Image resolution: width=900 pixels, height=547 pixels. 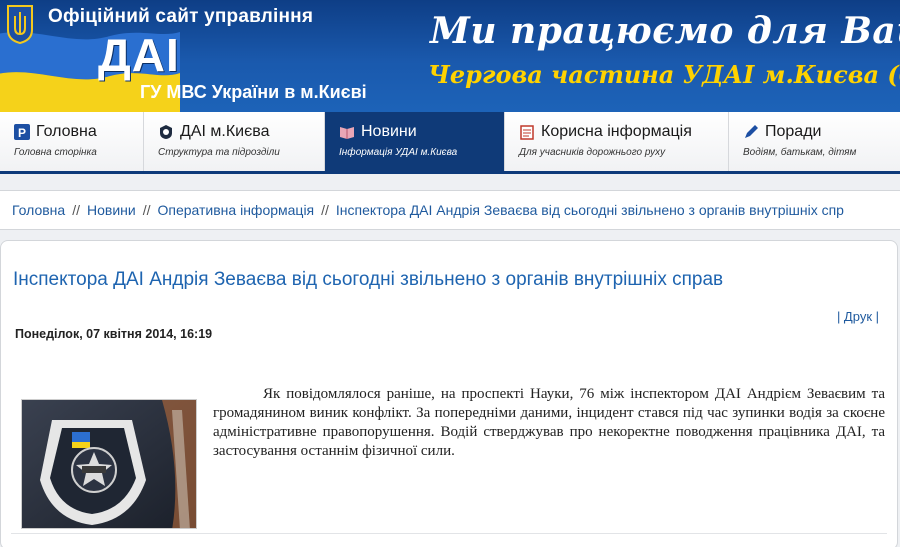 I want to click on parking-icon: P, so click(x=22, y=132).